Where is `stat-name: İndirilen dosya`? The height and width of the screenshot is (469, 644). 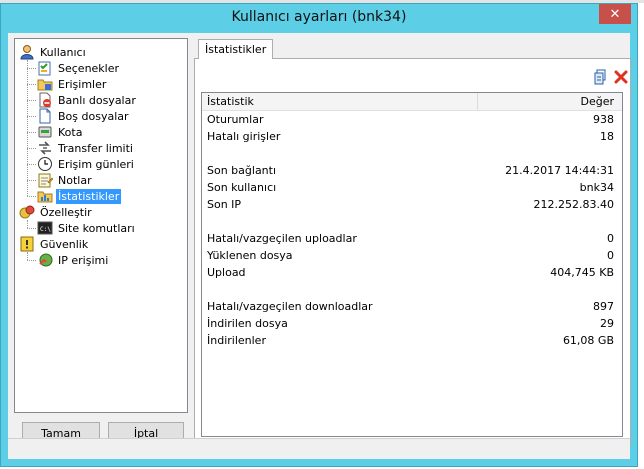
stat-name: İndirilen dosya is located at coordinates (247, 323).